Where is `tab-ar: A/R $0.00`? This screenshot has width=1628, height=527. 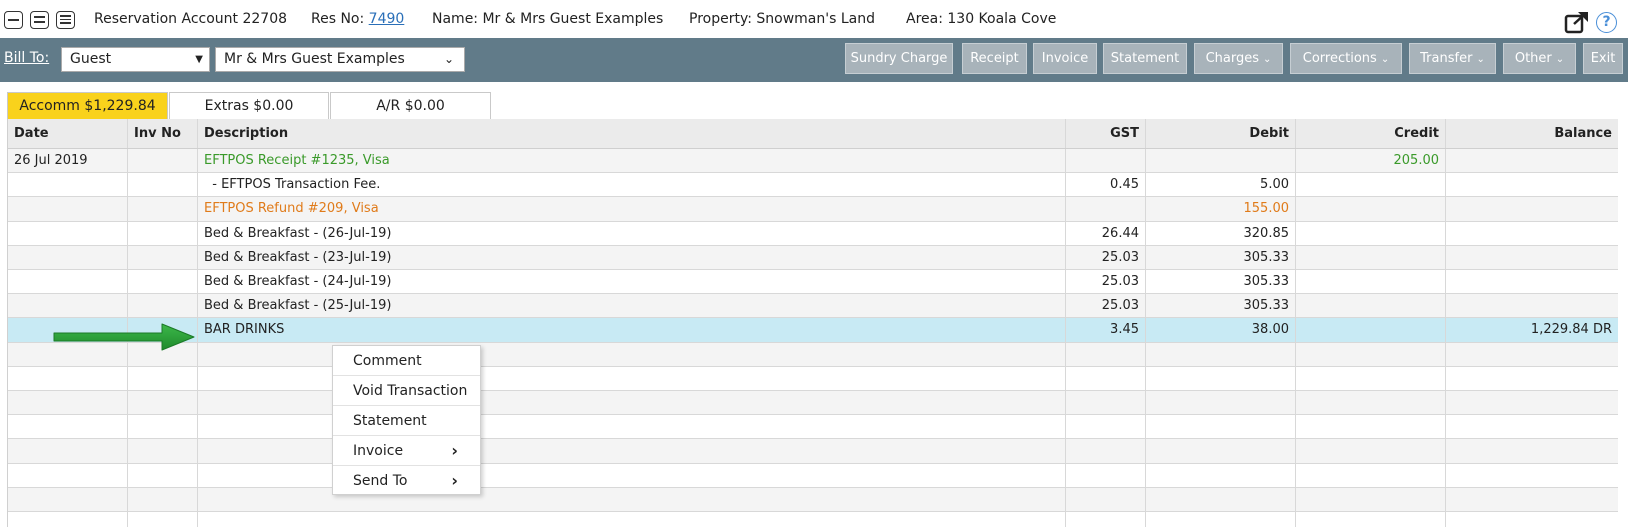 tab-ar: A/R $0.00 is located at coordinates (410, 105).